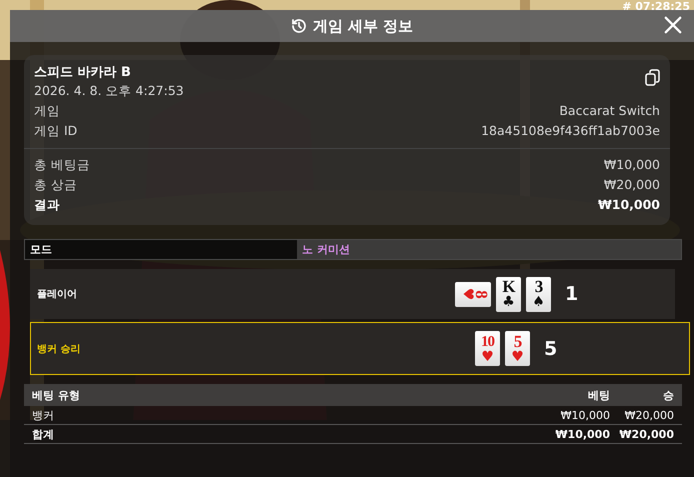 The height and width of the screenshot is (477, 694). I want to click on panel-title: 게임 세부 정보, so click(363, 26).